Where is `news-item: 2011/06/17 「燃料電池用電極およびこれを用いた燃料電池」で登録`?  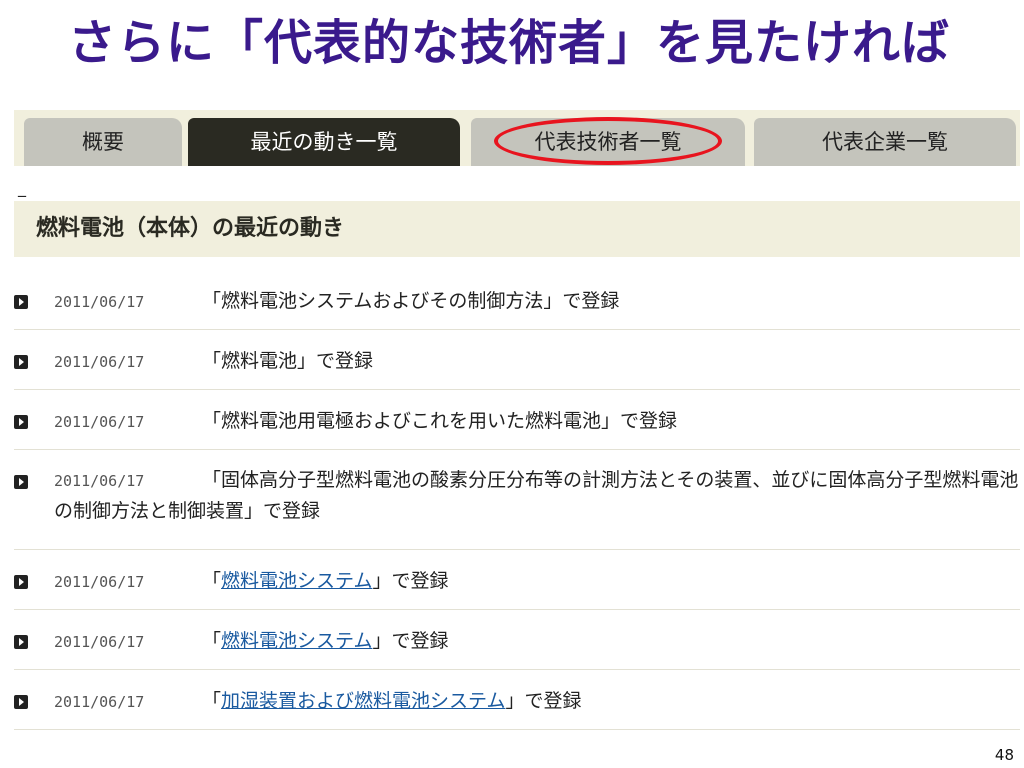 news-item: 2011/06/17 「燃料電池用電極およびこれを用いた燃料電池」で登録 is located at coordinates (517, 420).